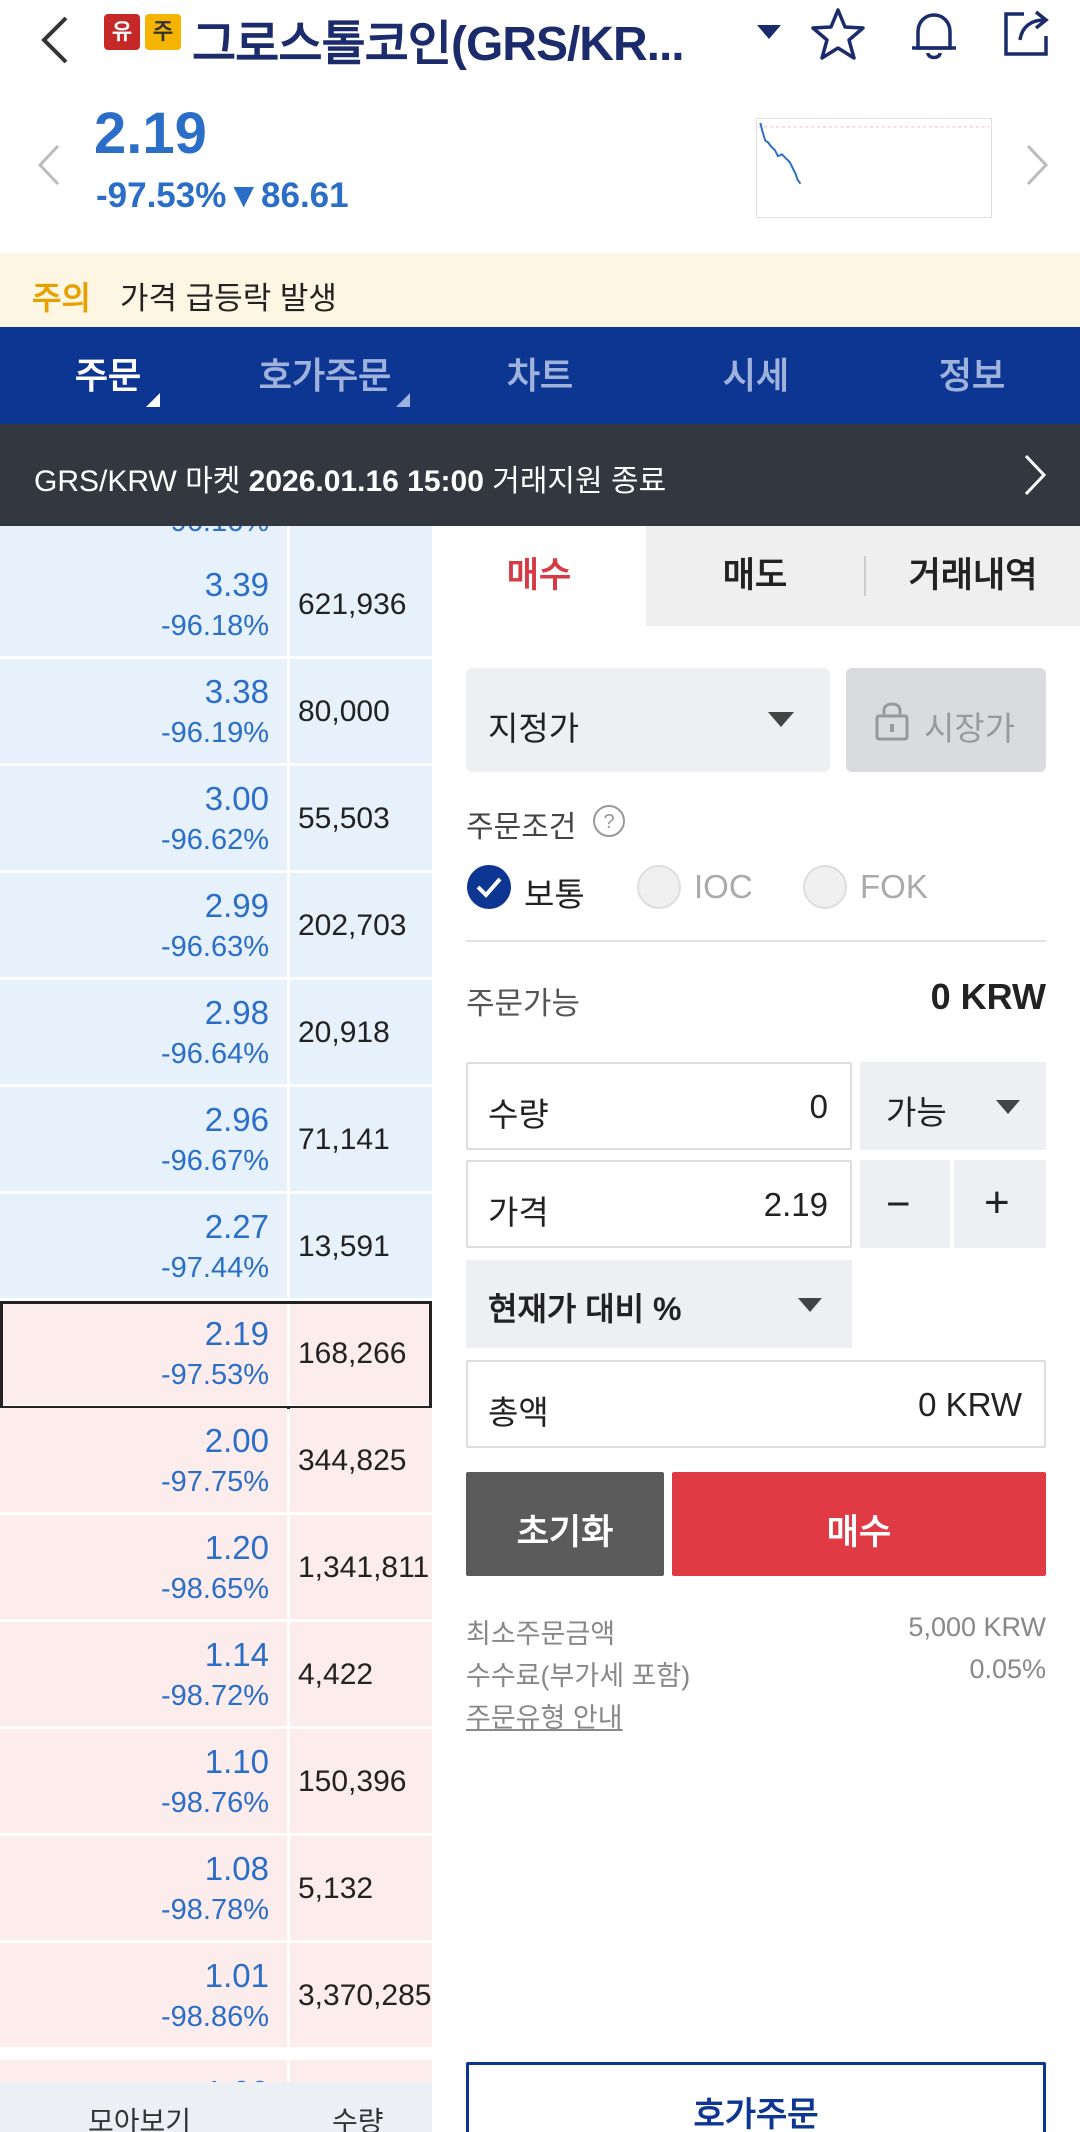 The height and width of the screenshot is (2132, 1080). What do you see at coordinates (489, 887) in the screenshot?
I see `check-circle-icon` at bounding box center [489, 887].